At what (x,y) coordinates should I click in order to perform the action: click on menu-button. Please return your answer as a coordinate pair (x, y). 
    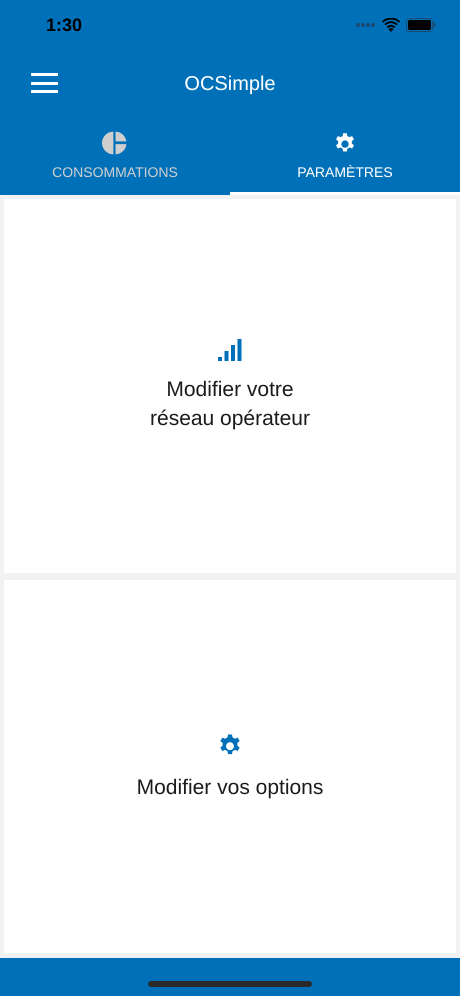
    Looking at the image, I should click on (44, 83).